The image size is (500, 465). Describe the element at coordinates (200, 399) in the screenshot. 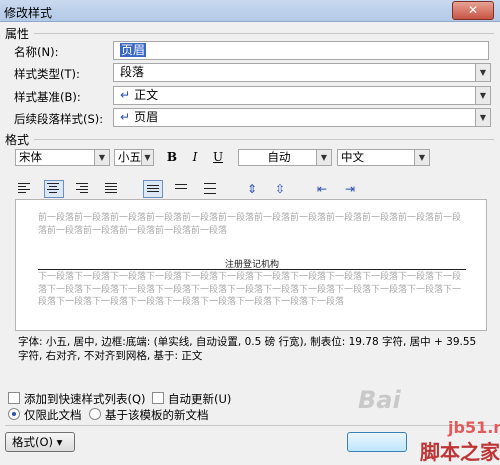

I see `auto-update-label: 自动更新(U)` at that location.